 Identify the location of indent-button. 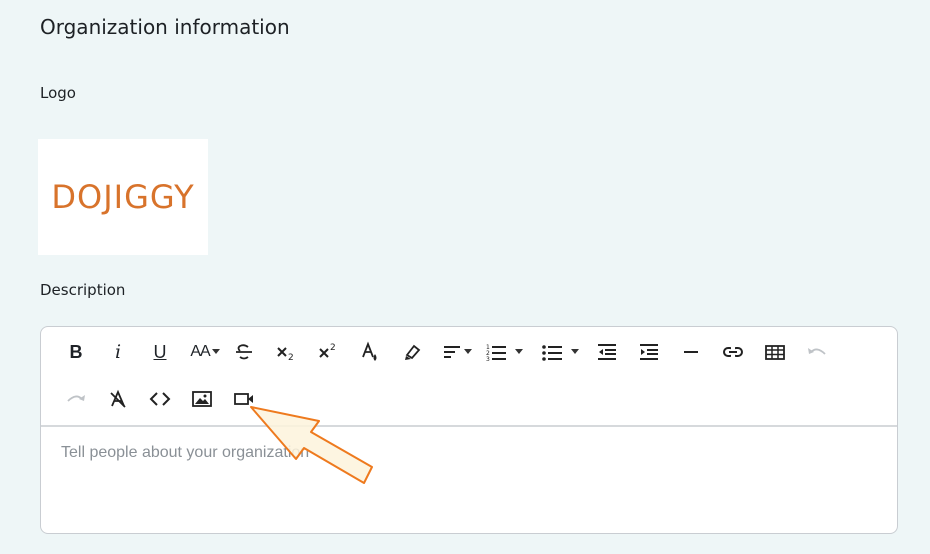
(649, 352).